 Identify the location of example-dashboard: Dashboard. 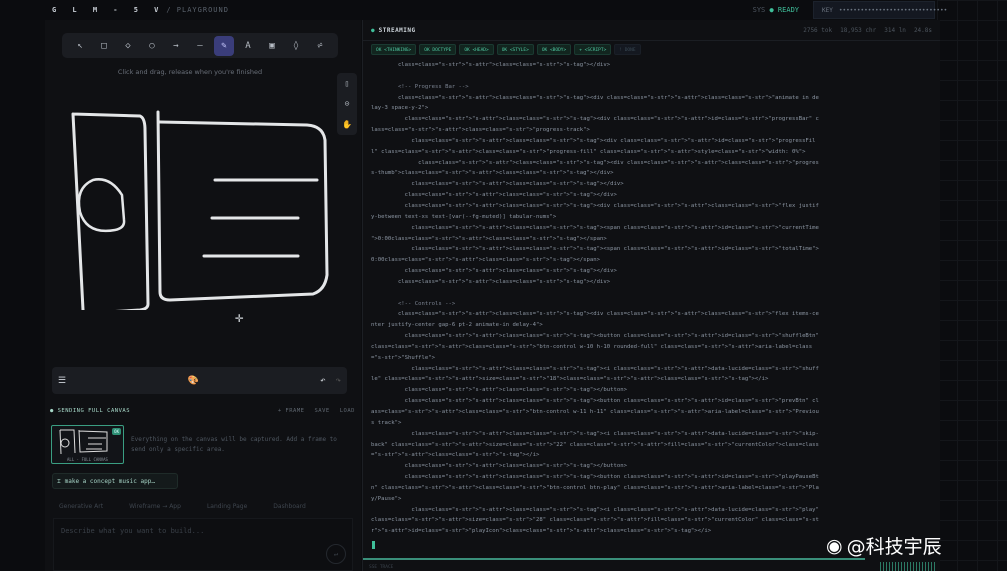
(289, 506).